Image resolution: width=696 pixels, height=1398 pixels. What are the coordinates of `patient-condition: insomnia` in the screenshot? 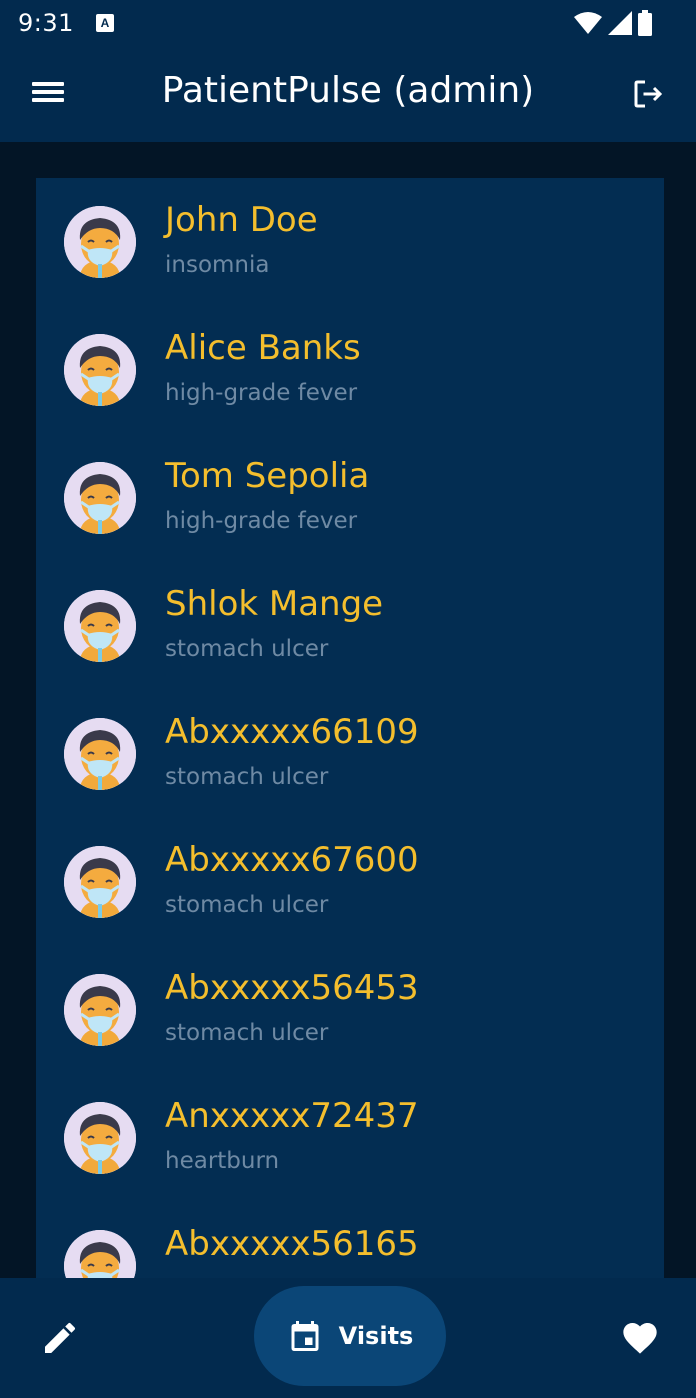 It's located at (217, 265).